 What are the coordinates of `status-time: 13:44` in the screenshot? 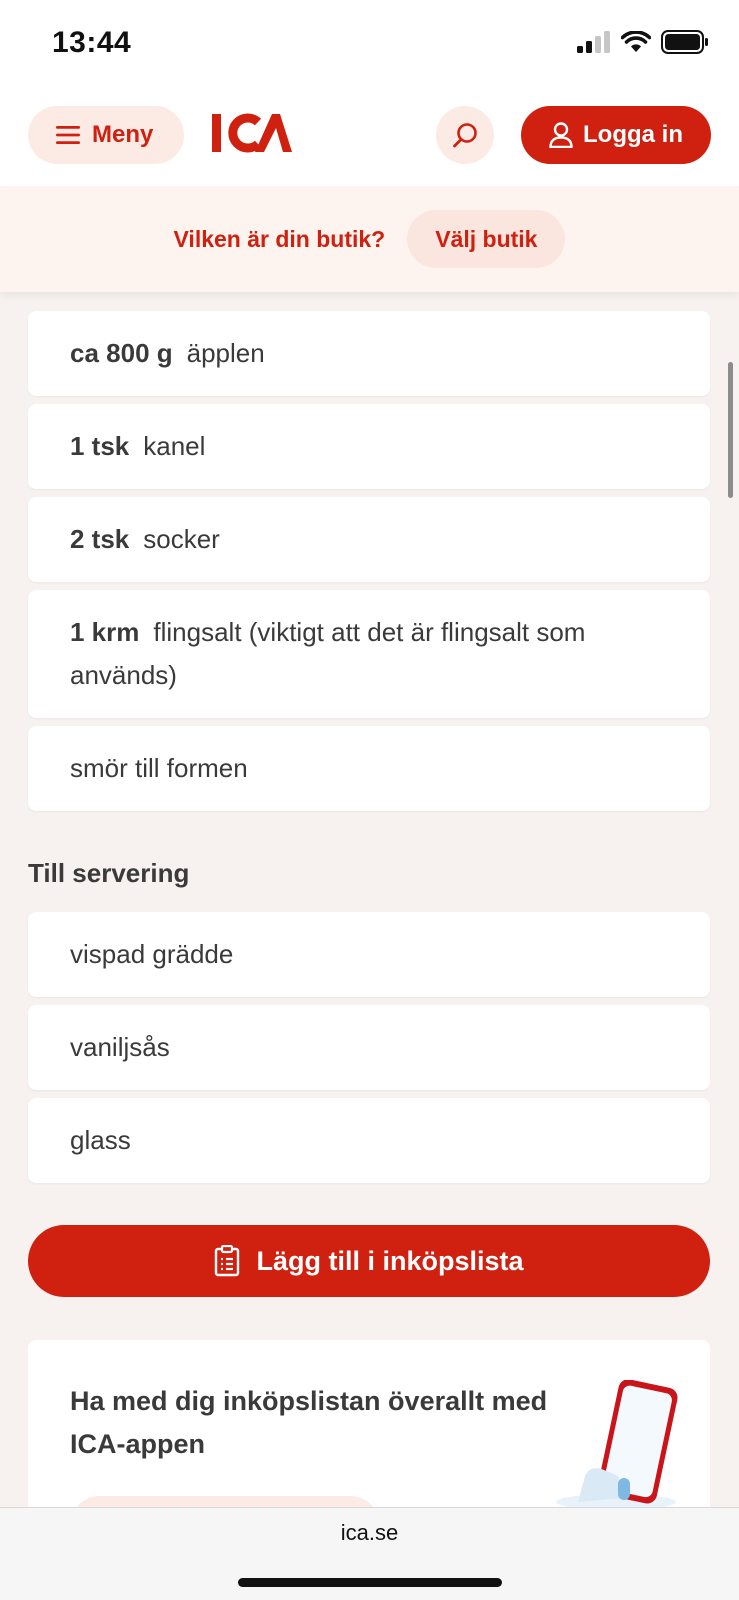 It's located at (92, 42).